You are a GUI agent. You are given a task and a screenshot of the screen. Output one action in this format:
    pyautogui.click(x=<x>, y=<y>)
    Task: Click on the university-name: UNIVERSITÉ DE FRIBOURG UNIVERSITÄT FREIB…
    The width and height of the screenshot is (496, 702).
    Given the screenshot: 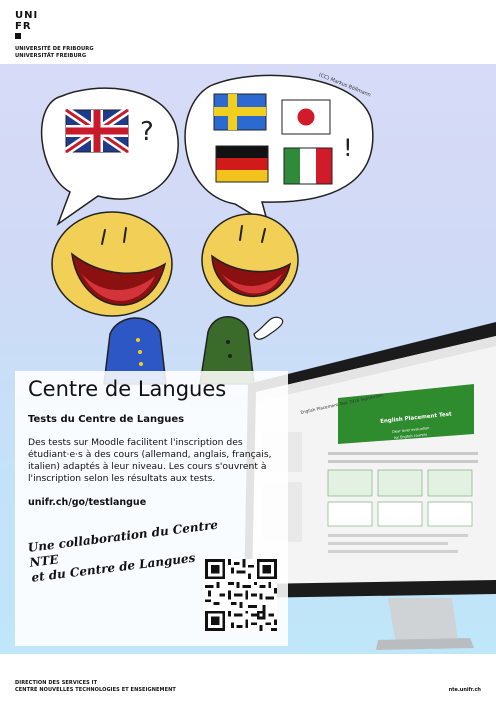 What is the action you would take?
    pyautogui.click(x=54, y=53)
    